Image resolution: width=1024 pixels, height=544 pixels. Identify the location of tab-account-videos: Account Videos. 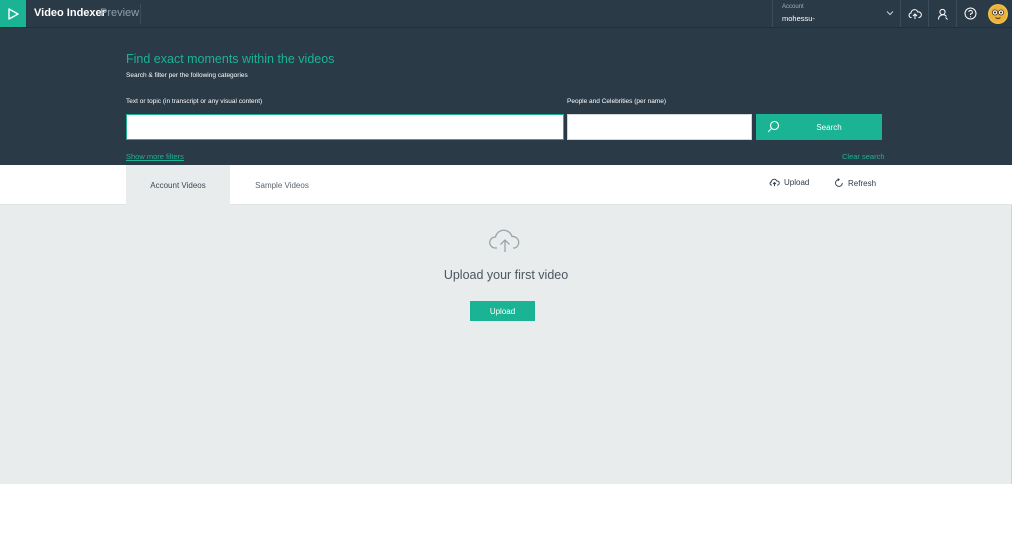
(178, 185).